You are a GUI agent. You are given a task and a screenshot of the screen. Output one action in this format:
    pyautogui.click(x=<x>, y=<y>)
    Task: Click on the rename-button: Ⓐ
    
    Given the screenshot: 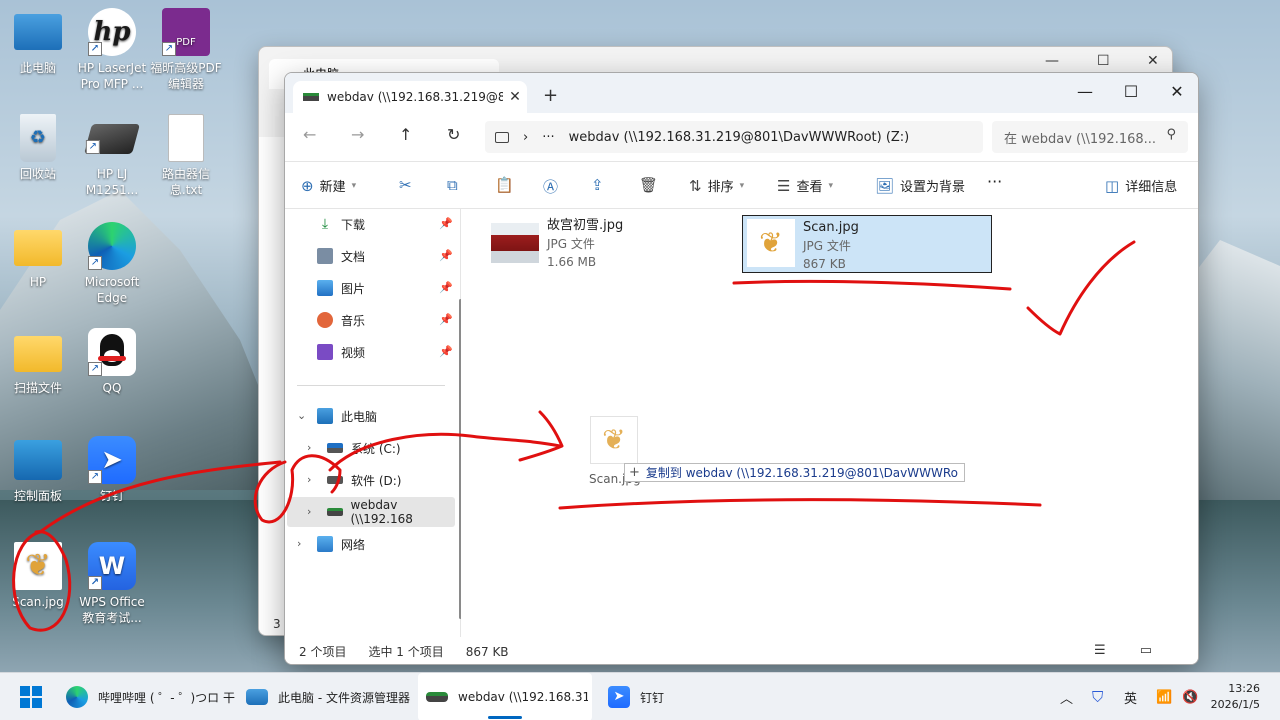 What is the action you would take?
    pyautogui.click(x=550, y=186)
    